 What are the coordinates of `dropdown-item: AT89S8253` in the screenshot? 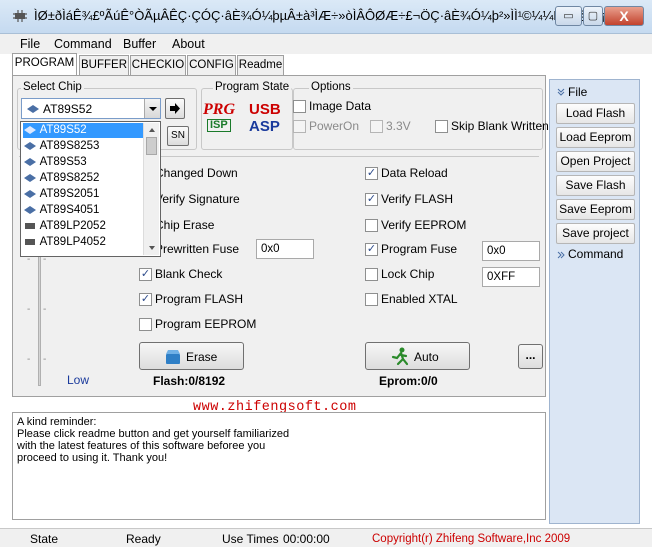 It's located at (83, 146).